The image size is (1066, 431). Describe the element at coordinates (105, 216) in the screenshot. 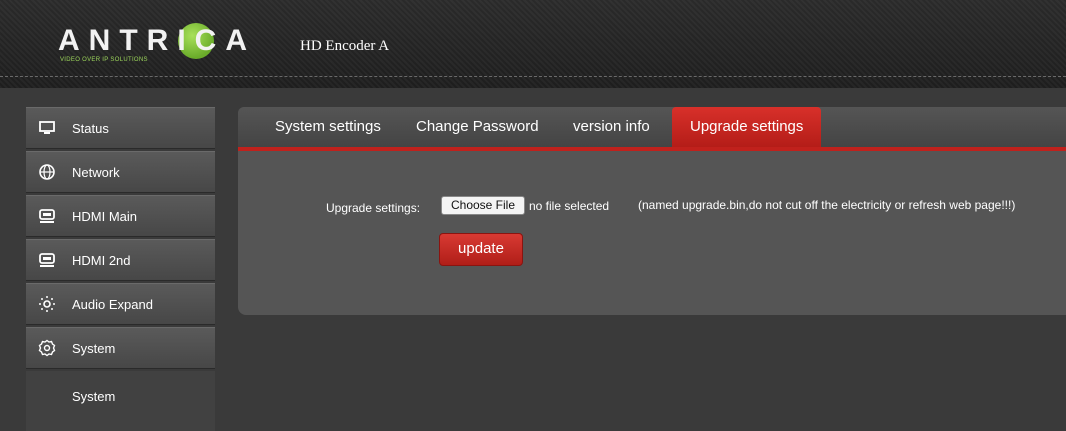

I see `sidebar-item-label: HDMI Main` at that location.